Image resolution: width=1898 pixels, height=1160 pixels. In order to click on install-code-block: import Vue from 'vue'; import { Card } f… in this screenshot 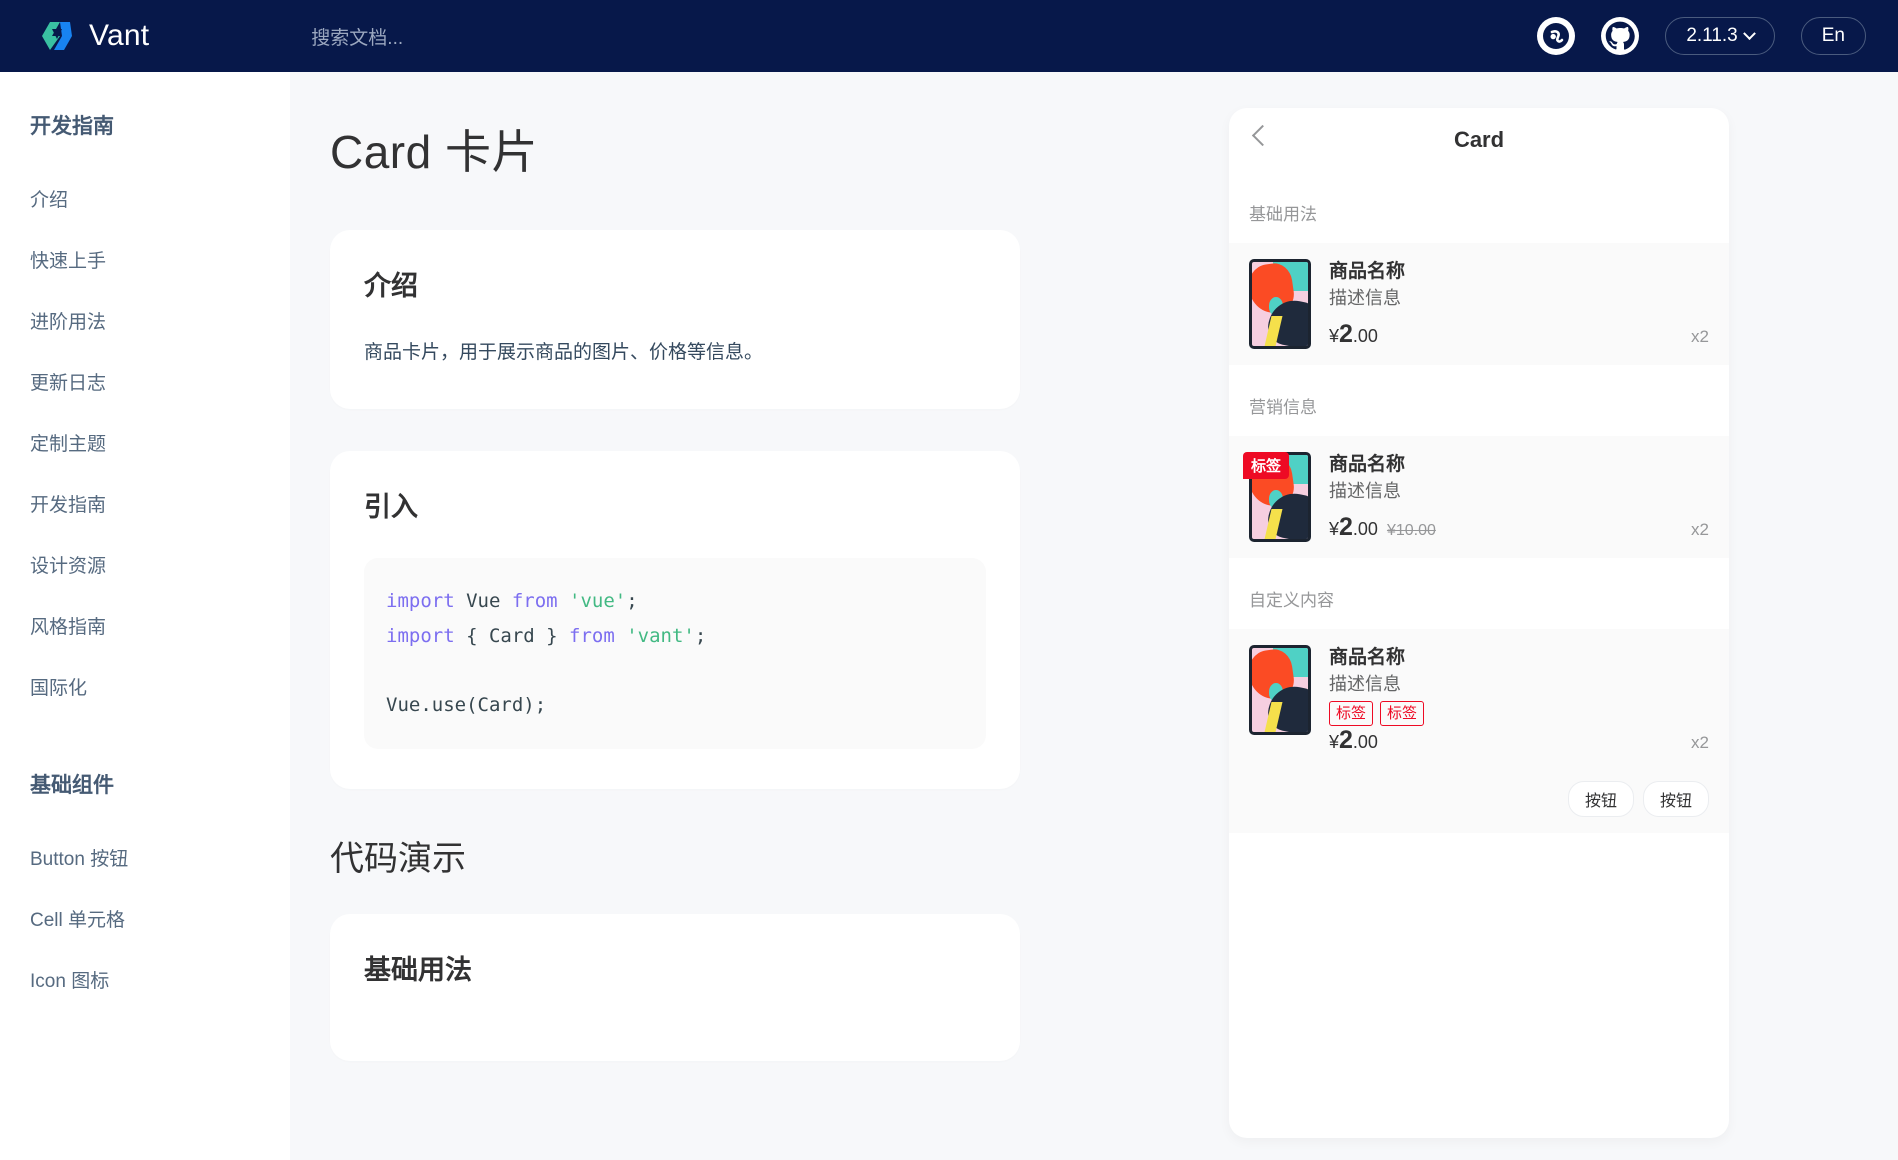, I will do `click(675, 653)`.